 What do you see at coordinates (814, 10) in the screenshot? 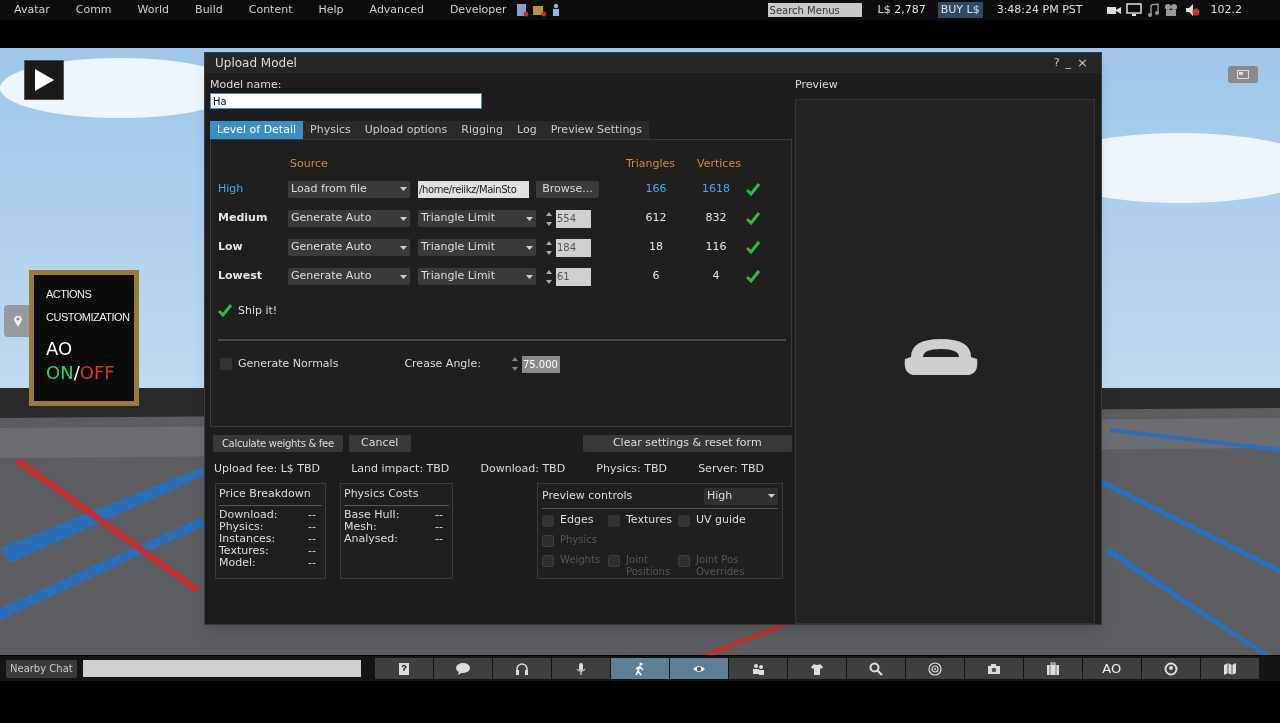
I see `search-menus-field: Search Menus` at bounding box center [814, 10].